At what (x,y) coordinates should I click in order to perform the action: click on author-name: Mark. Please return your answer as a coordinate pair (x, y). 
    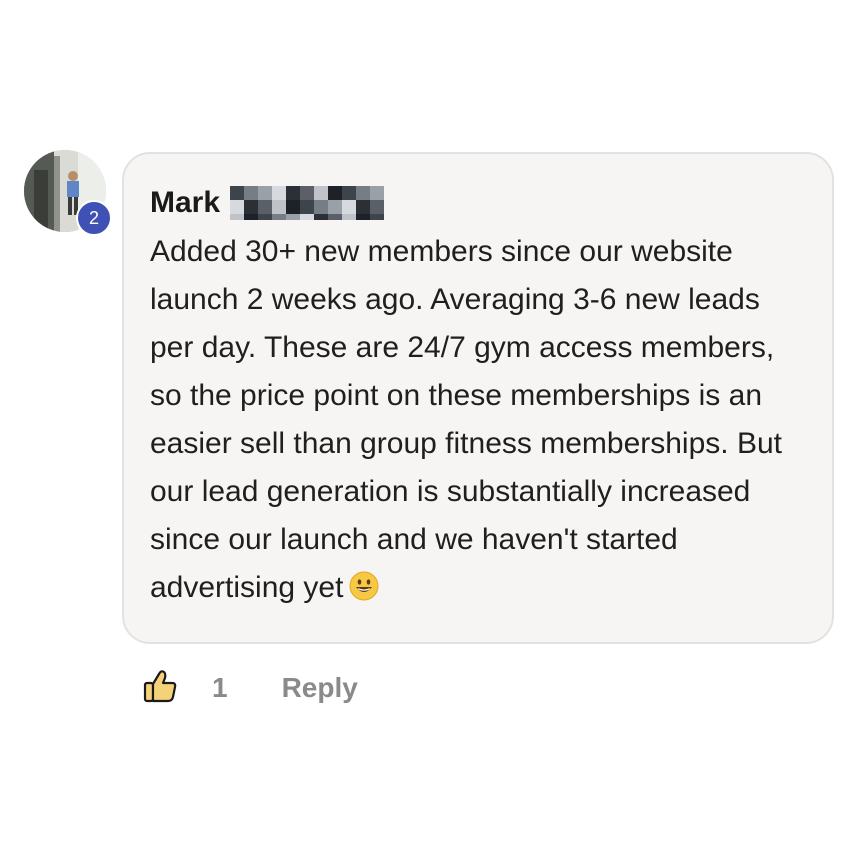
    Looking at the image, I should click on (185, 203).